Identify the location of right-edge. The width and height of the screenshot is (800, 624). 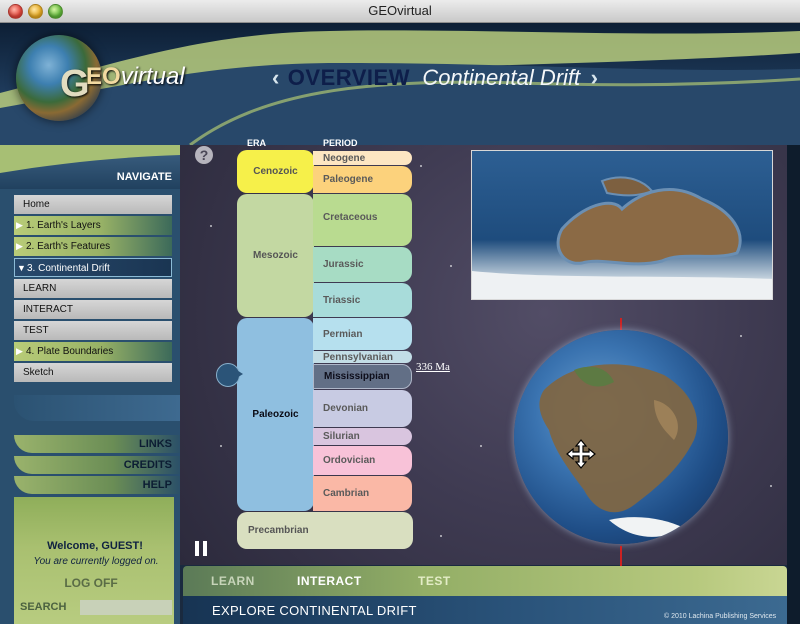
(793, 384).